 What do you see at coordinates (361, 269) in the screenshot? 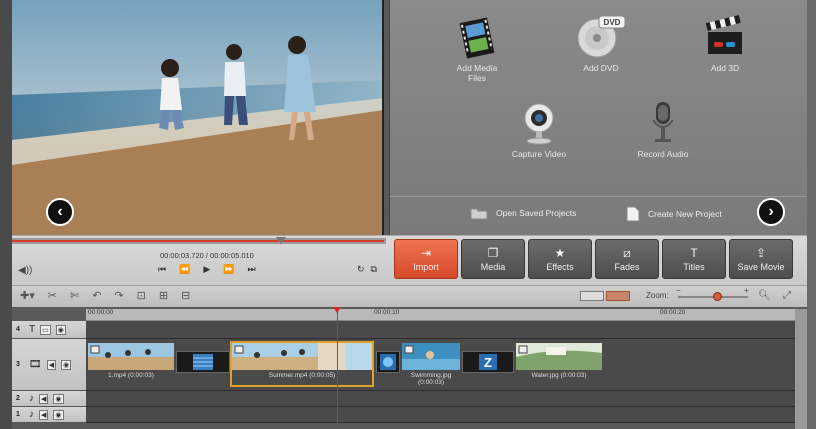
I see `loop-icon: ↻` at bounding box center [361, 269].